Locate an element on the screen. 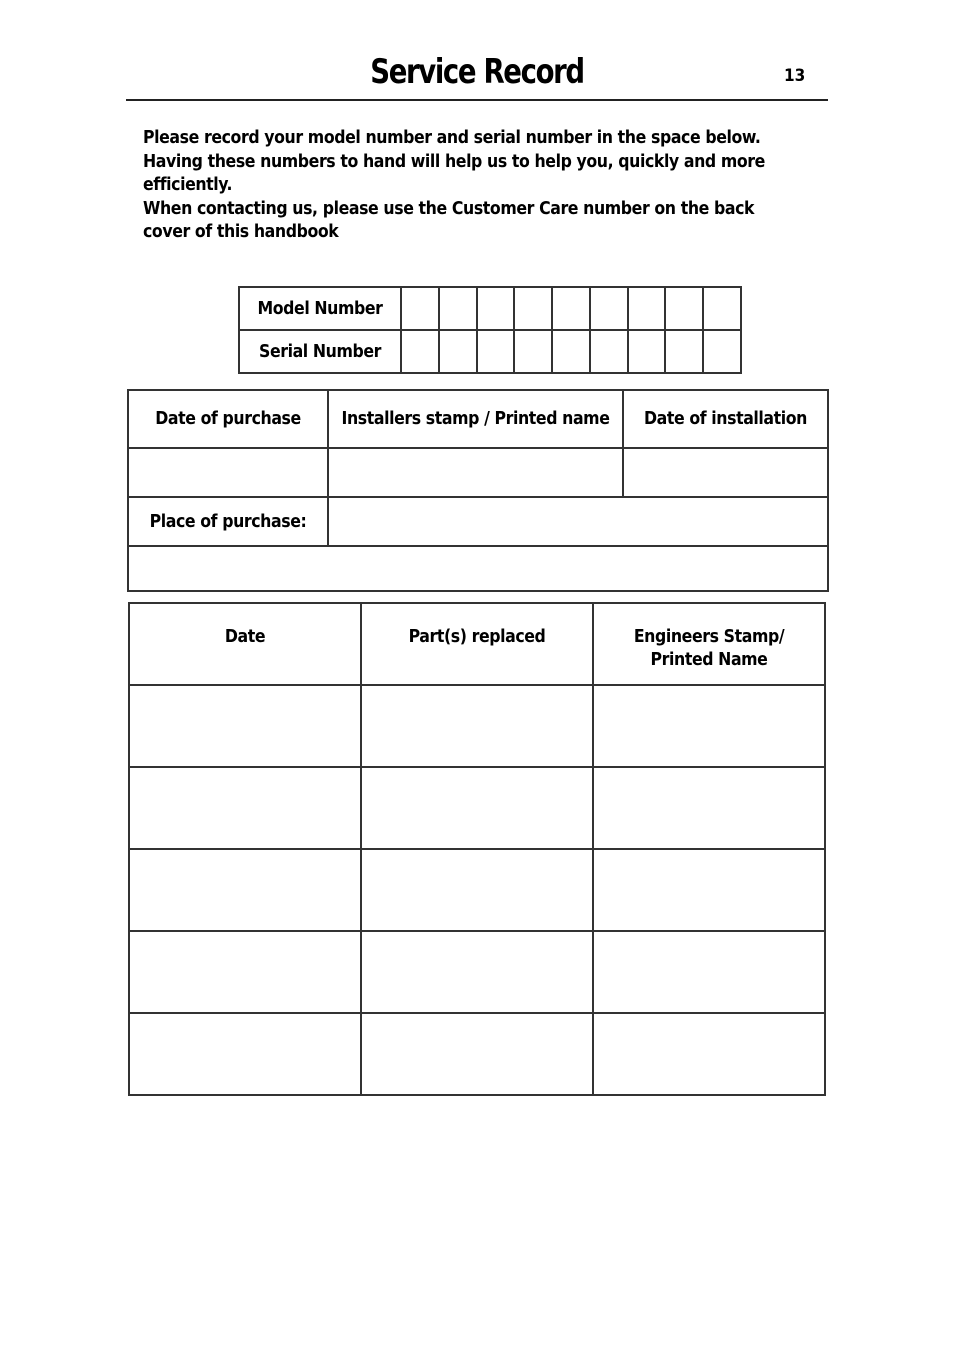 This screenshot has width=954, height=1351. installers-stamp-field is located at coordinates (475, 472).